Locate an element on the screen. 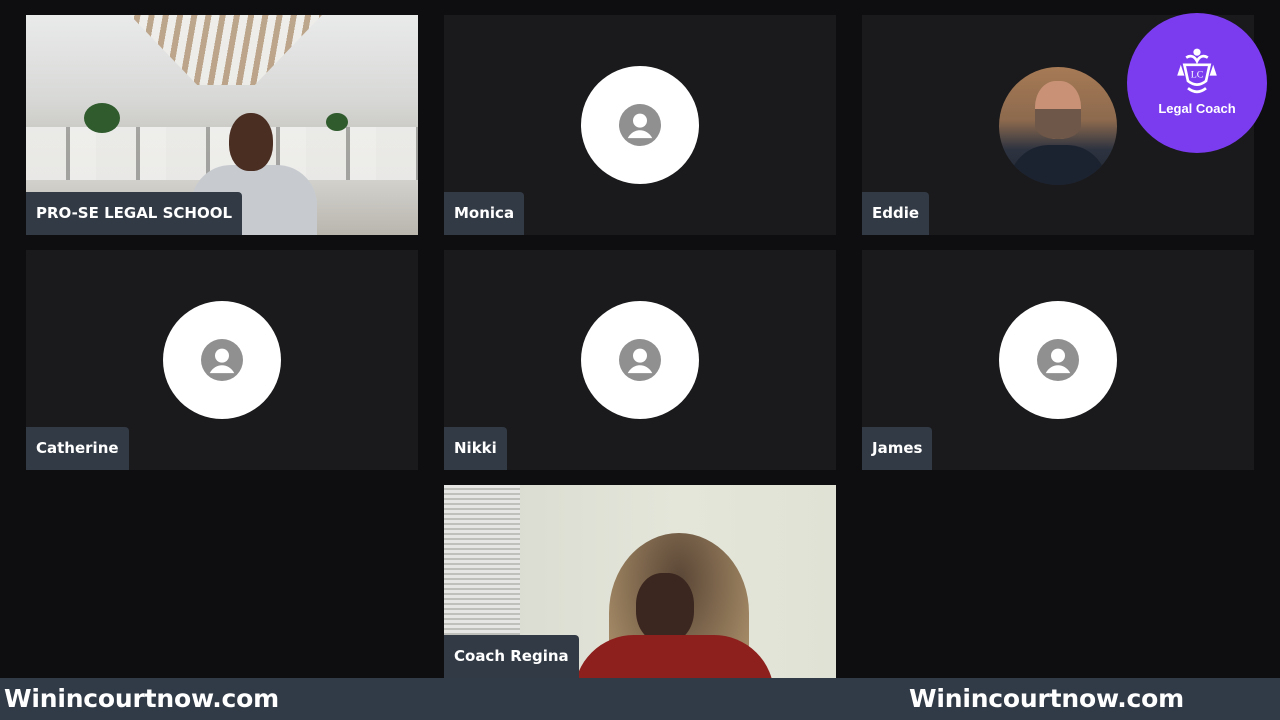  legal-coach-logo: LC Legal Coach is located at coordinates (1197, 83).